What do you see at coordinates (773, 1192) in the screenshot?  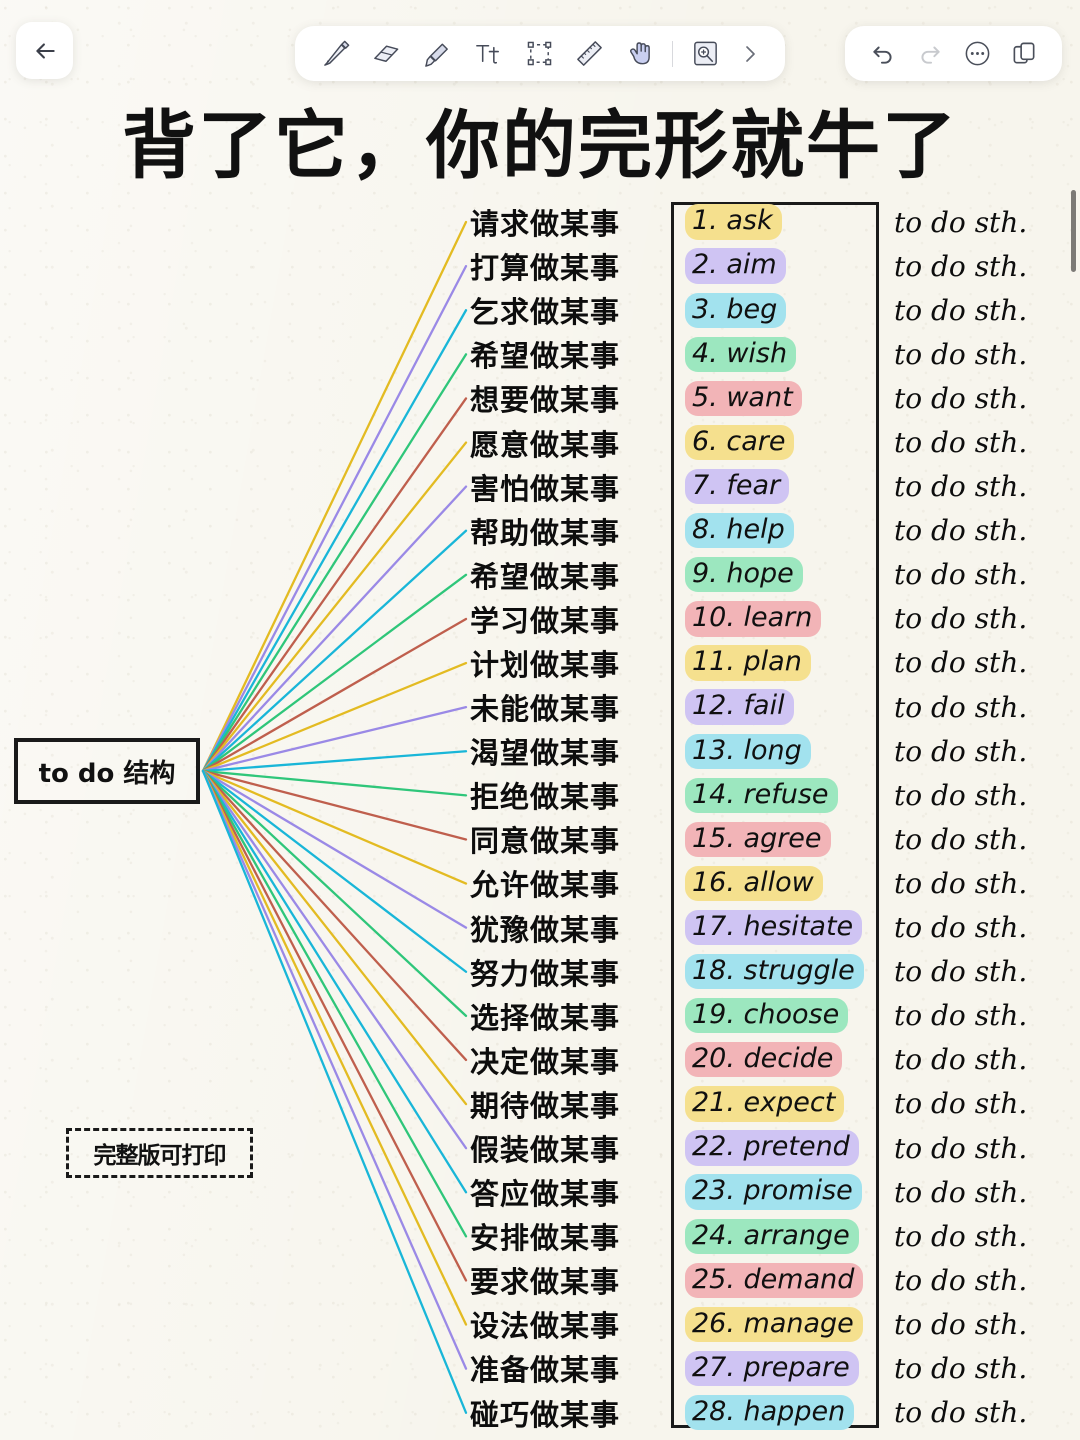 I see `verb-highlight-chip: 23. promise` at bounding box center [773, 1192].